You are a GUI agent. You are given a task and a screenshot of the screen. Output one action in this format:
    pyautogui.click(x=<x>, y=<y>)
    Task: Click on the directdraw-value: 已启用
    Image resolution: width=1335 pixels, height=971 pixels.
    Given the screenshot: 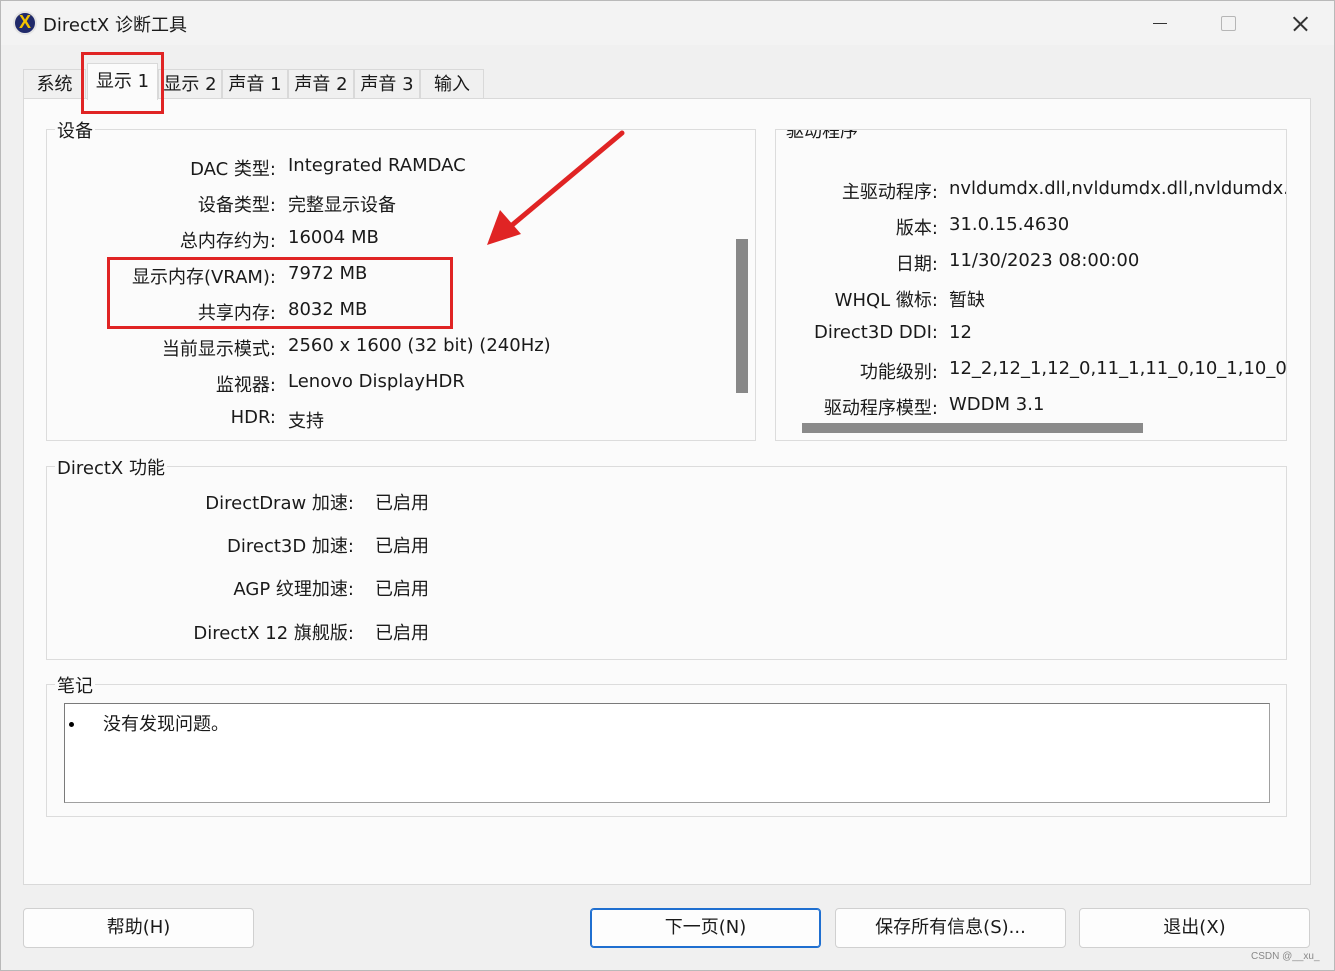 What is the action you would take?
    pyautogui.click(x=402, y=503)
    